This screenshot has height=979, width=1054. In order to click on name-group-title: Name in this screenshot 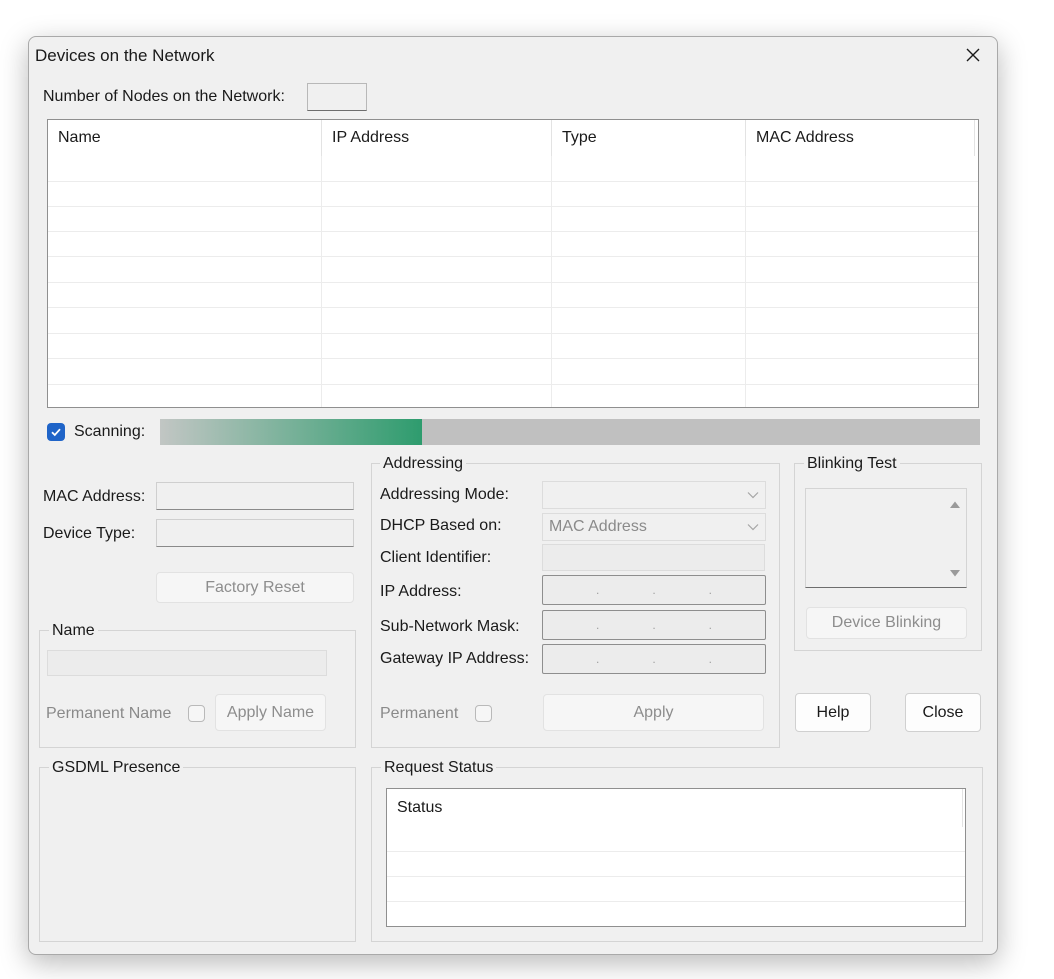, I will do `click(73, 631)`.